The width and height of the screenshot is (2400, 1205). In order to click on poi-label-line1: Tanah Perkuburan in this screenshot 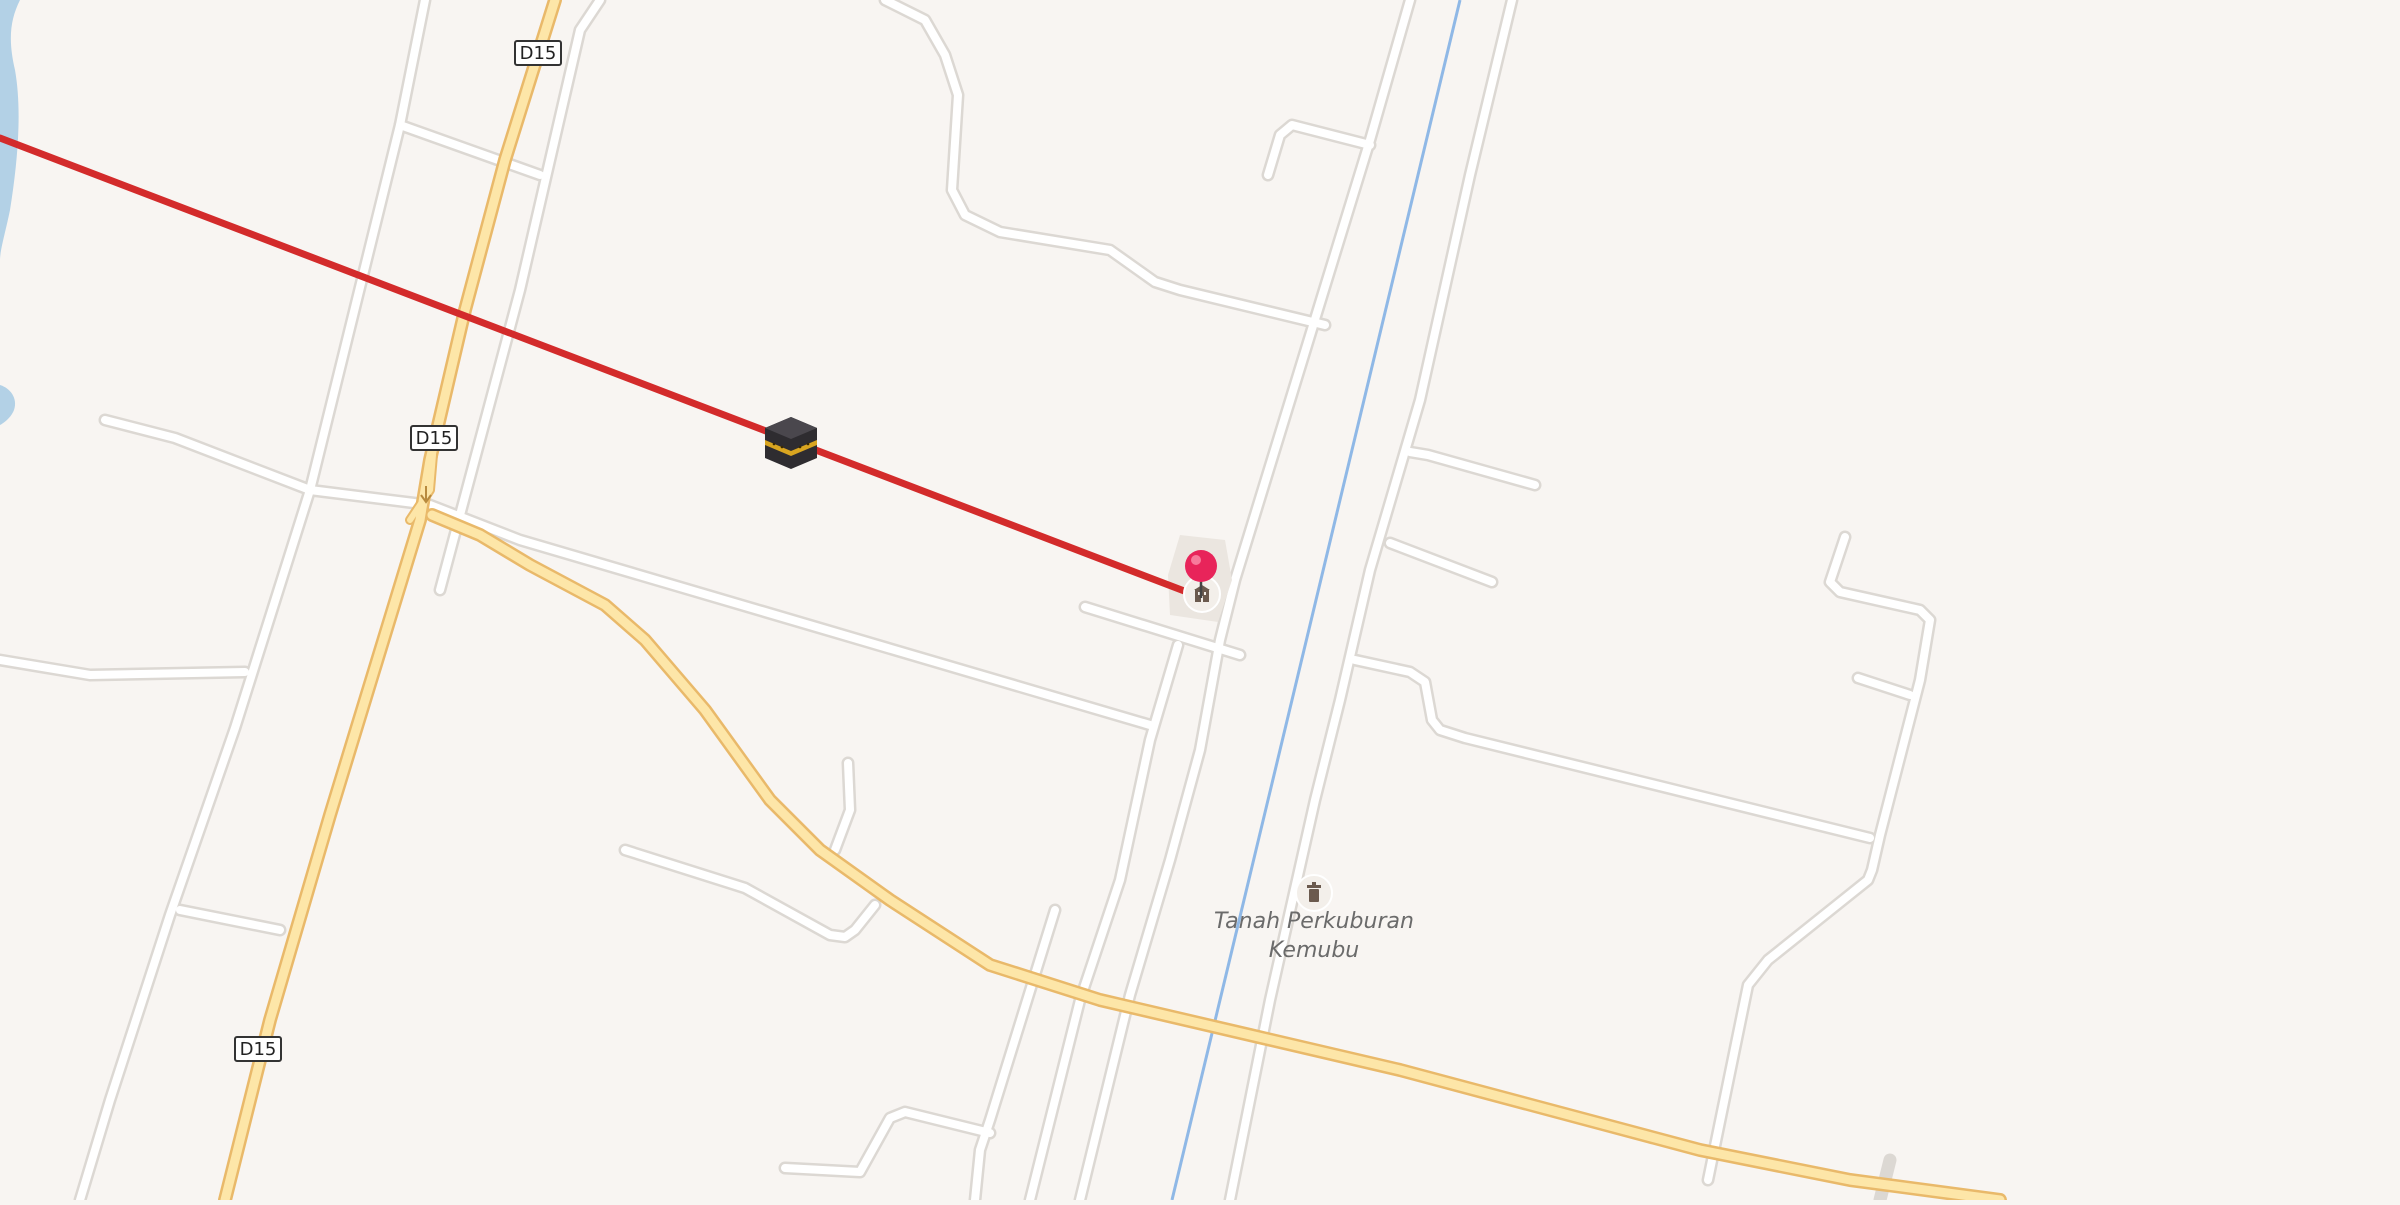, I will do `click(1314, 921)`.